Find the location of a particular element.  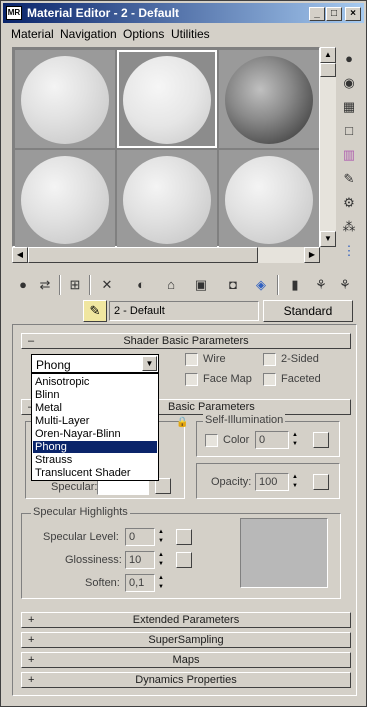

select-by-material-icon: ⁂ is located at coordinates (349, 227).